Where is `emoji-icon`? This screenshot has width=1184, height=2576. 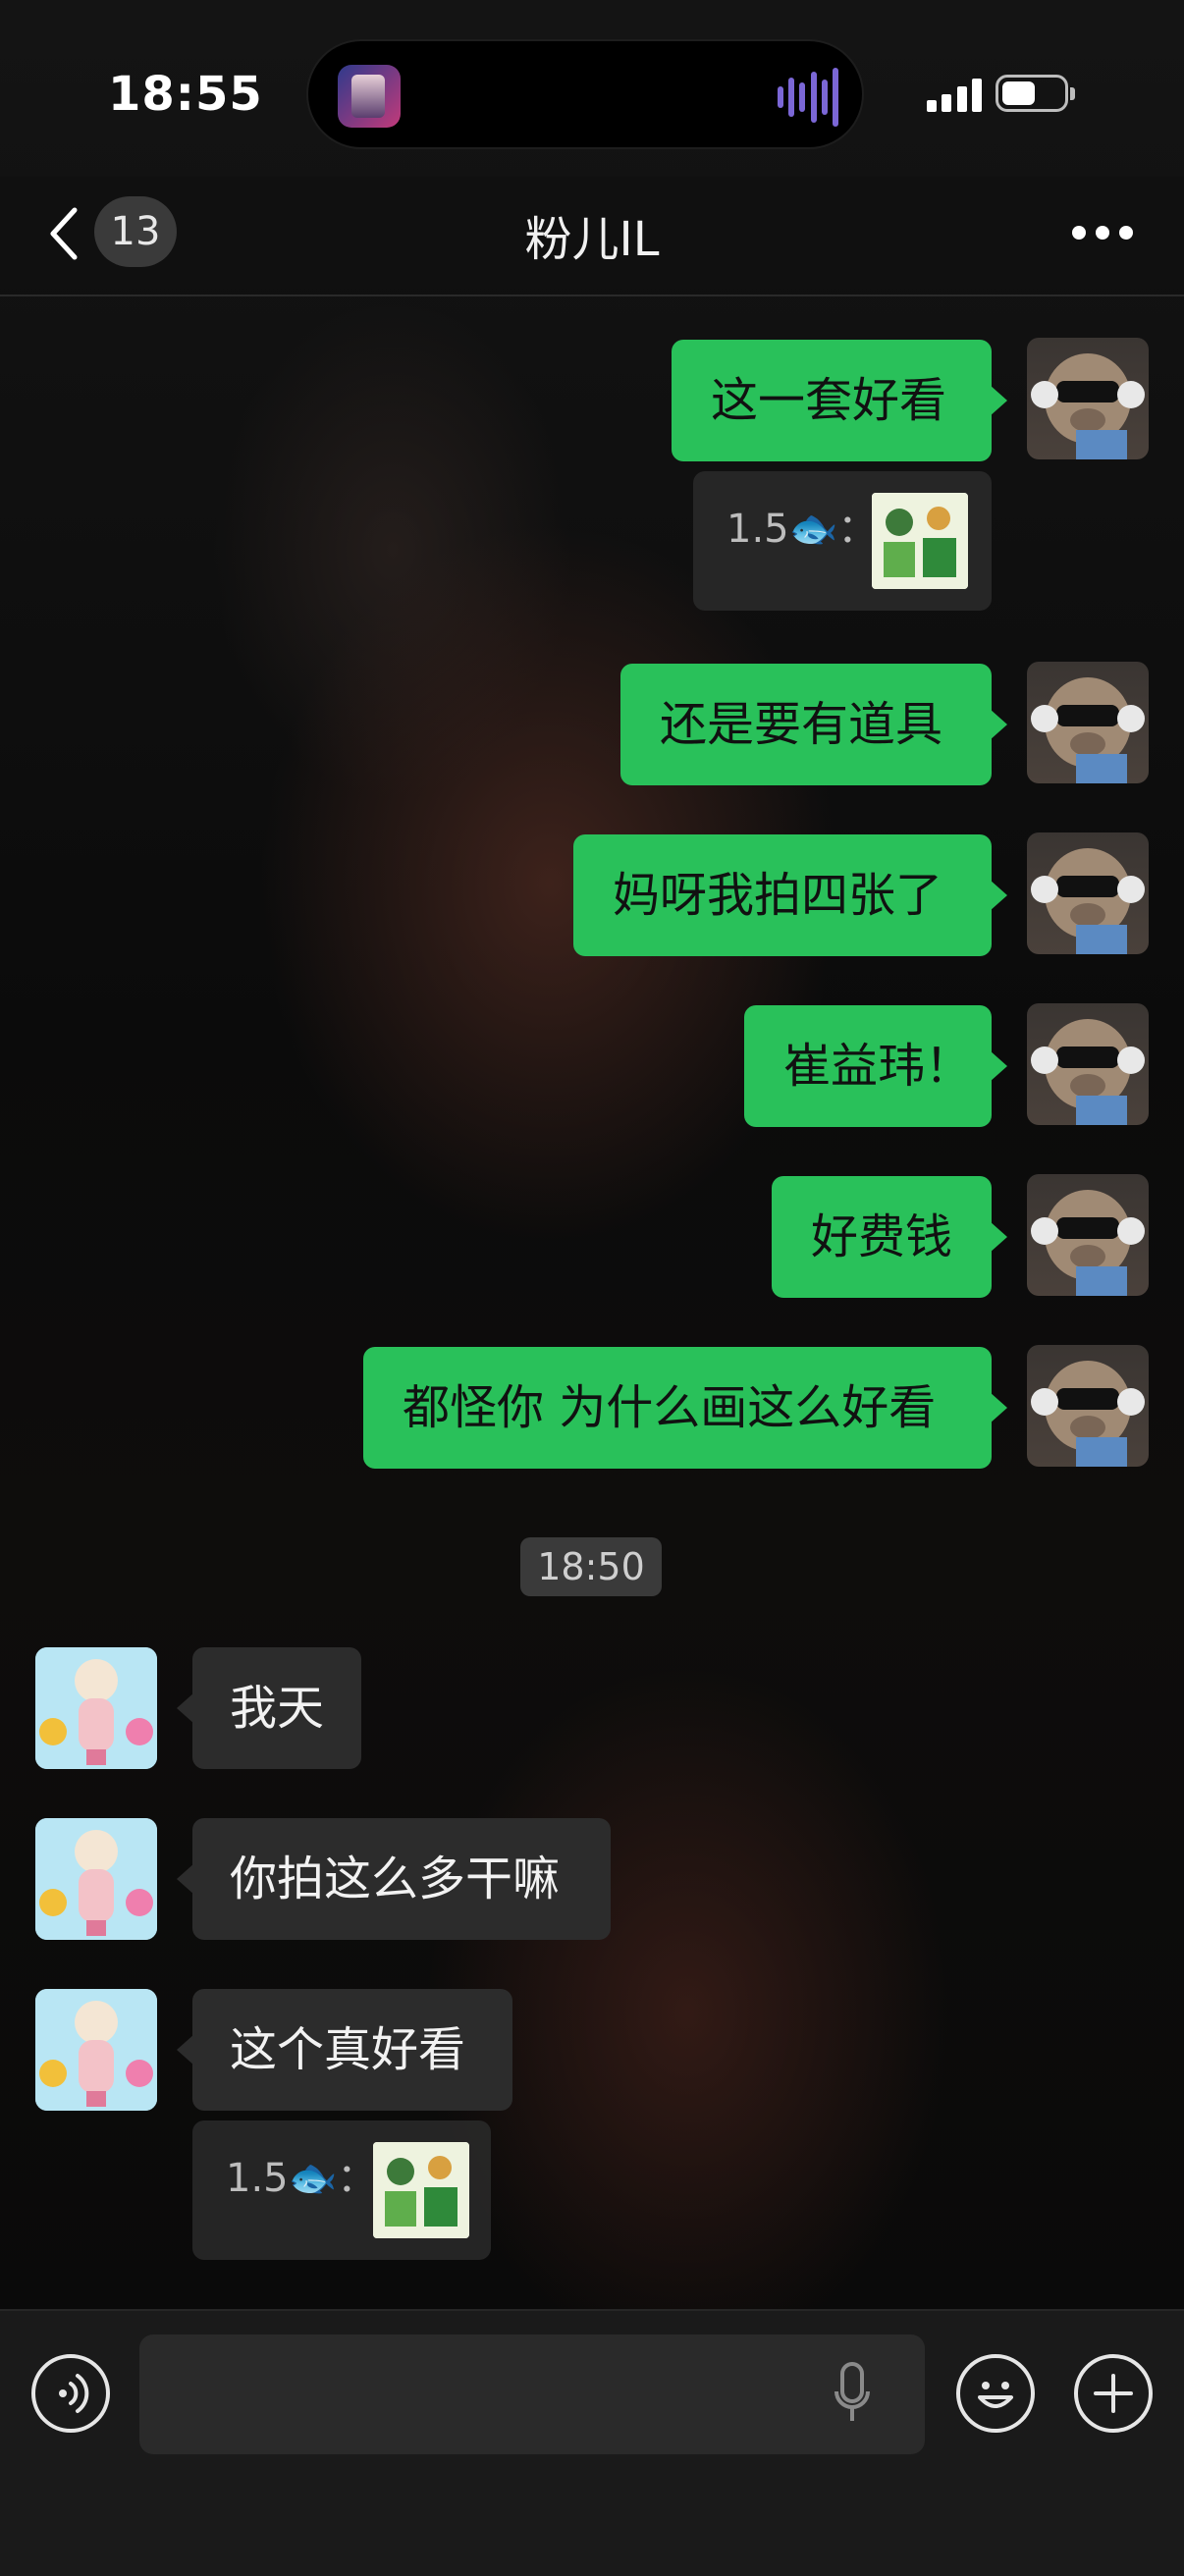 emoji-icon is located at coordinates (995, 2395).